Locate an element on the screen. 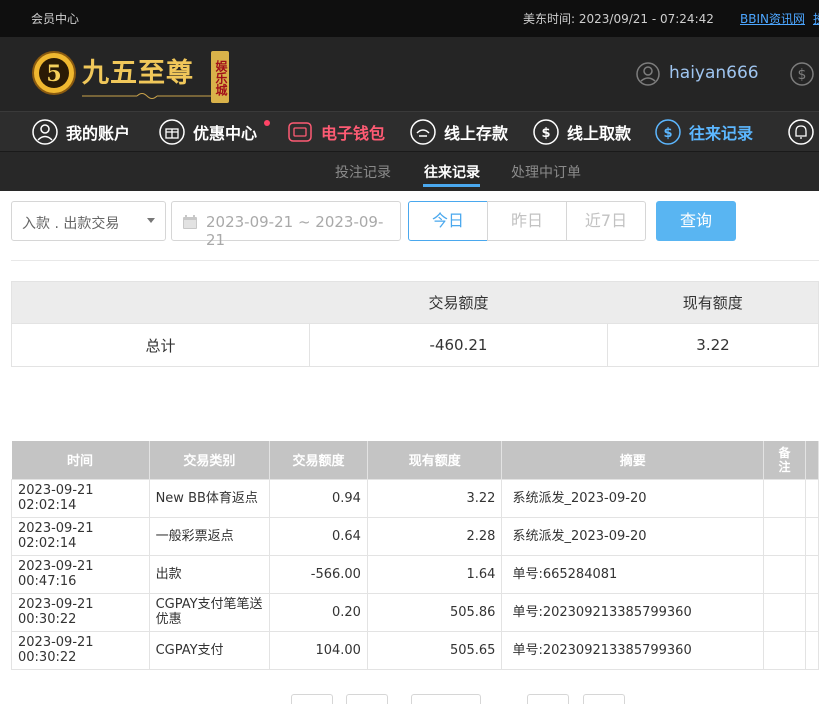  nav-label: 优惠中心 is located at coordinates (225, 133).